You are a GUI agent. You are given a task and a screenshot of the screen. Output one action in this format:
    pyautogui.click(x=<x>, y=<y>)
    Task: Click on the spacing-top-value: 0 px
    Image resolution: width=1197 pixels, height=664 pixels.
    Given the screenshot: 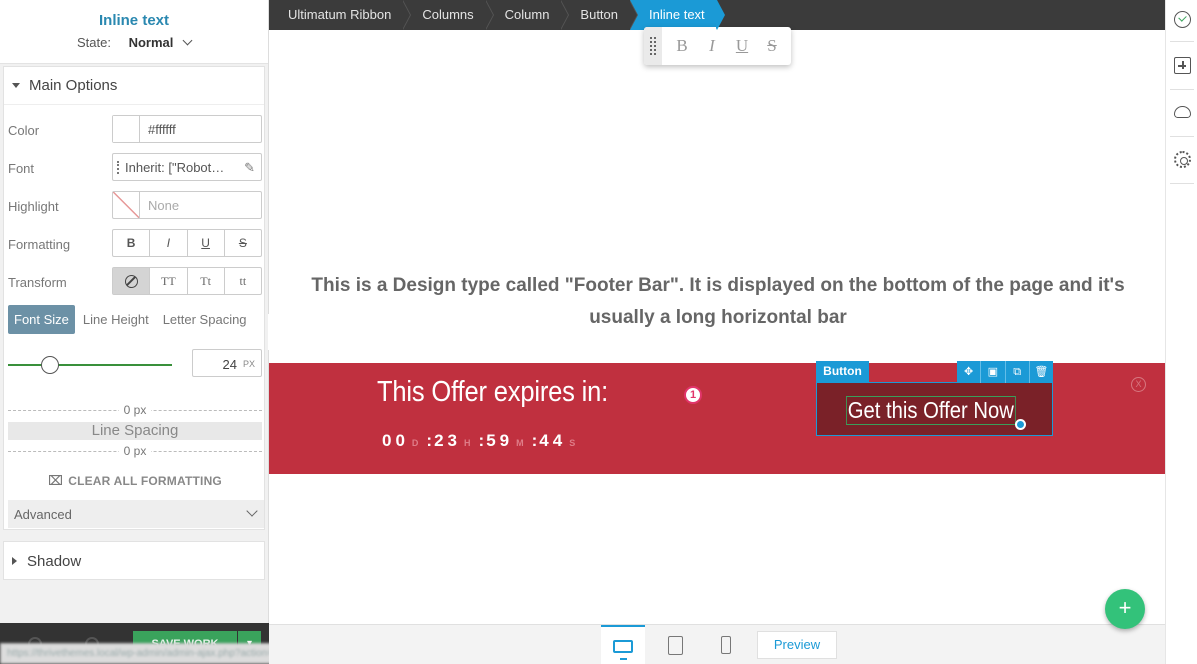 What is the action you would take?
    pyautogui.click(x=135, y=410)
    